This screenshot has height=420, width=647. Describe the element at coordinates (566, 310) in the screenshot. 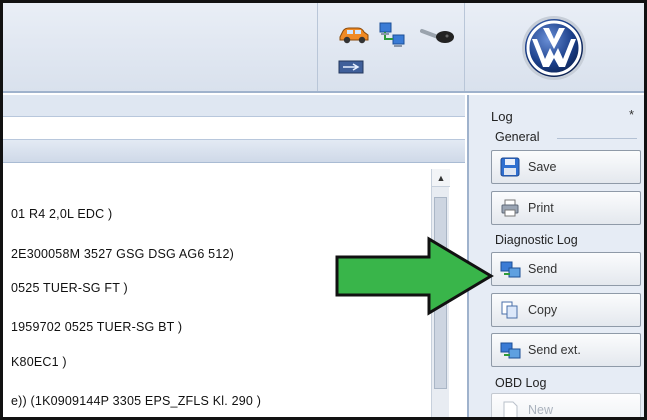

I see `copy-button: Copy` at that location.